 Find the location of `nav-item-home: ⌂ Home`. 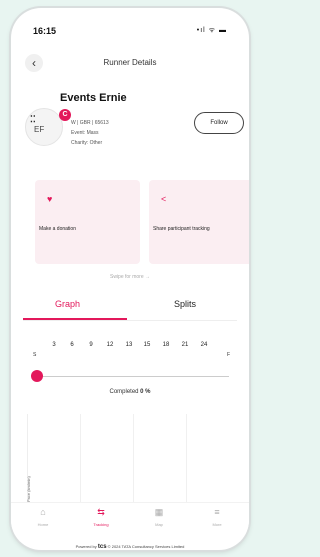

nav-item-home: ⌂ Home is located at coordinates (43, 517).